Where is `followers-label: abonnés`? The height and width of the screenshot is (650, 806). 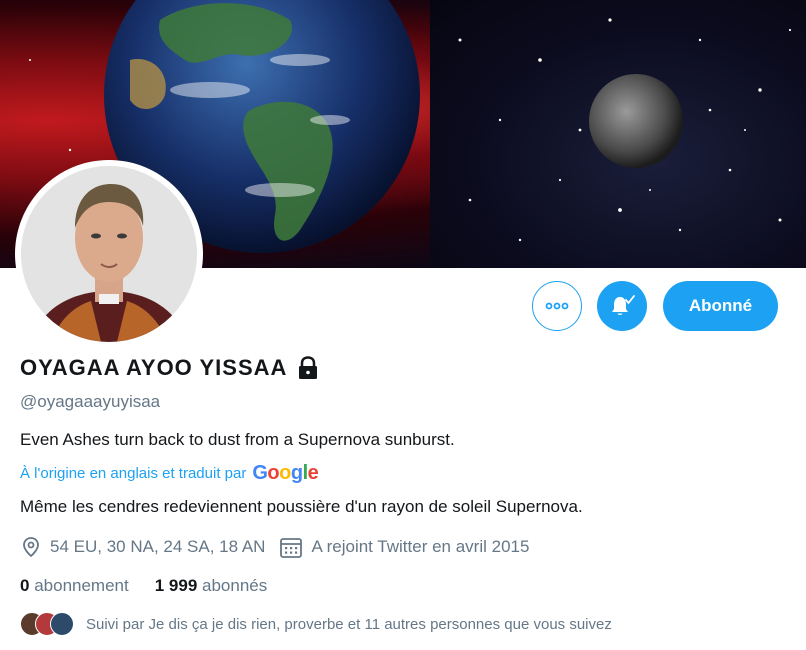 followers-label: abonnés is located at coordinates (235, 585).